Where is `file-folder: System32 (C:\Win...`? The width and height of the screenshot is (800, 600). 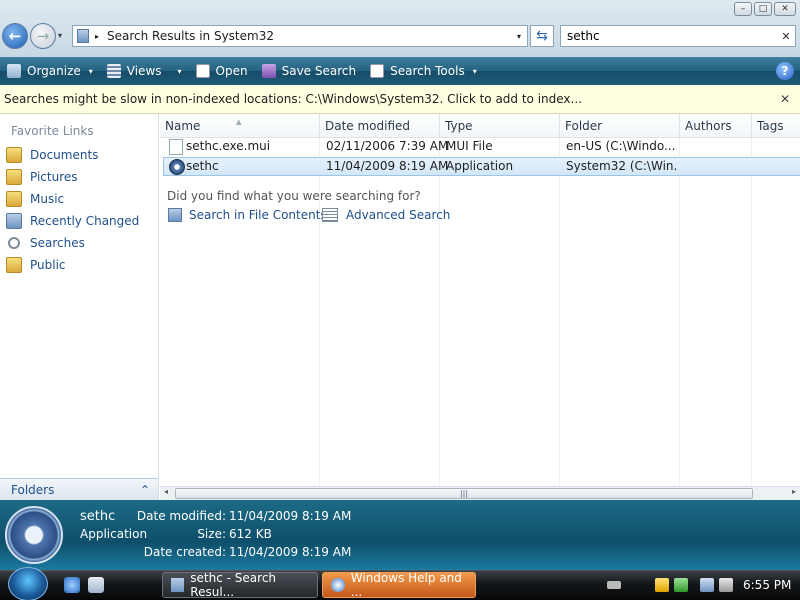
file-folder: System32 (C:\Win... is located at coordinates (622, 166).